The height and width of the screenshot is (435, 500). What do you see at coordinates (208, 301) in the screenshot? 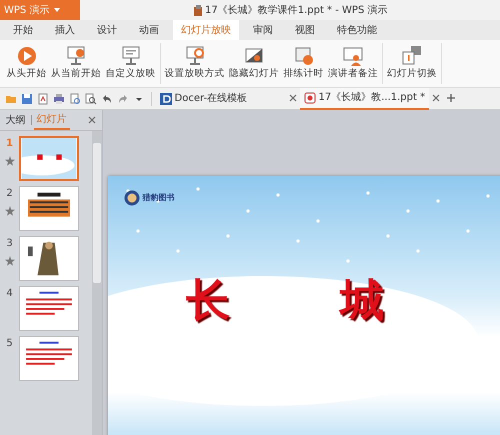
I see `slide-title-text: 长` at bounding box center [208, 301].